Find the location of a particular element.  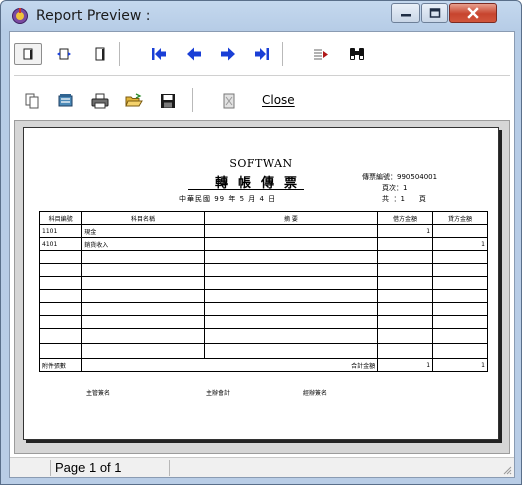

close-button: Close is located at coordinates (278, 100).